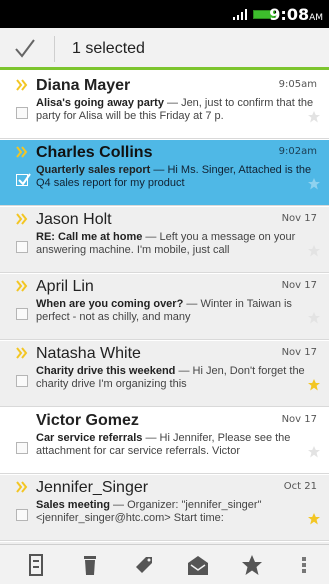 The height and width of the screenshot is (584, 329). What do you see at coordinates (93, 170) in the screenshot?
I see `mail-subject: Quarterly sales report` at bounding box center [93, 170].